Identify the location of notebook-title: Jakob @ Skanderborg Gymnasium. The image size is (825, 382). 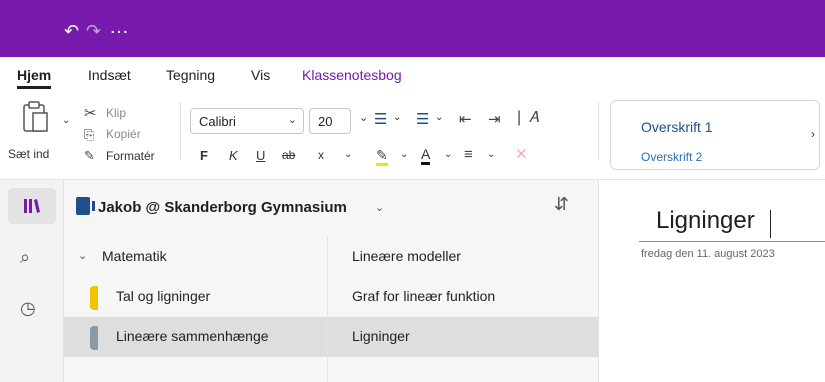
(222, 207).